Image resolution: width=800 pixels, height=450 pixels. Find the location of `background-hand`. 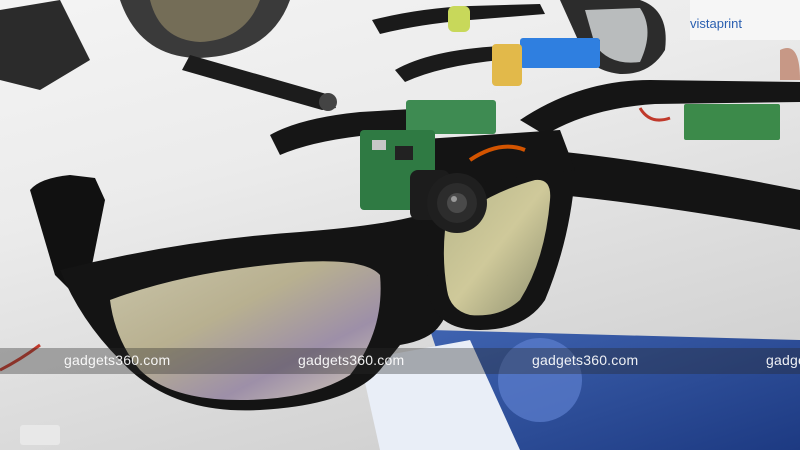

background-hand is located at coordinates (790, 64).